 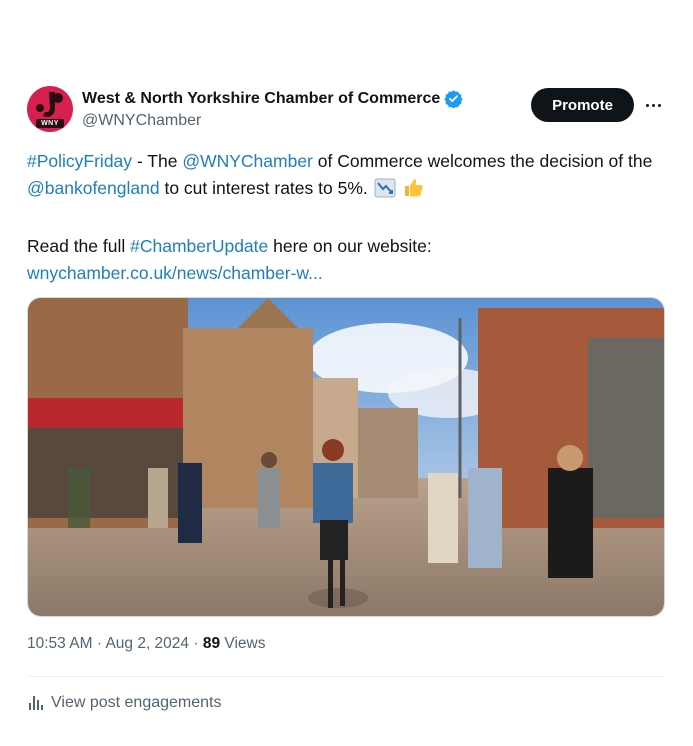 What do you see at coordinates (350, 246) in the screenshot?
I see `post-text-segment: here on our website:` at bounding box center [350, 246].